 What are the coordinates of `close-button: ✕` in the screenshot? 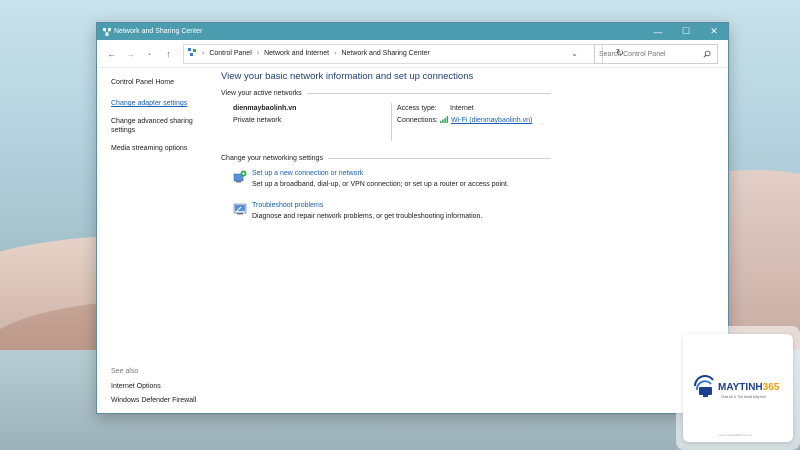 It's located at (714, 31).